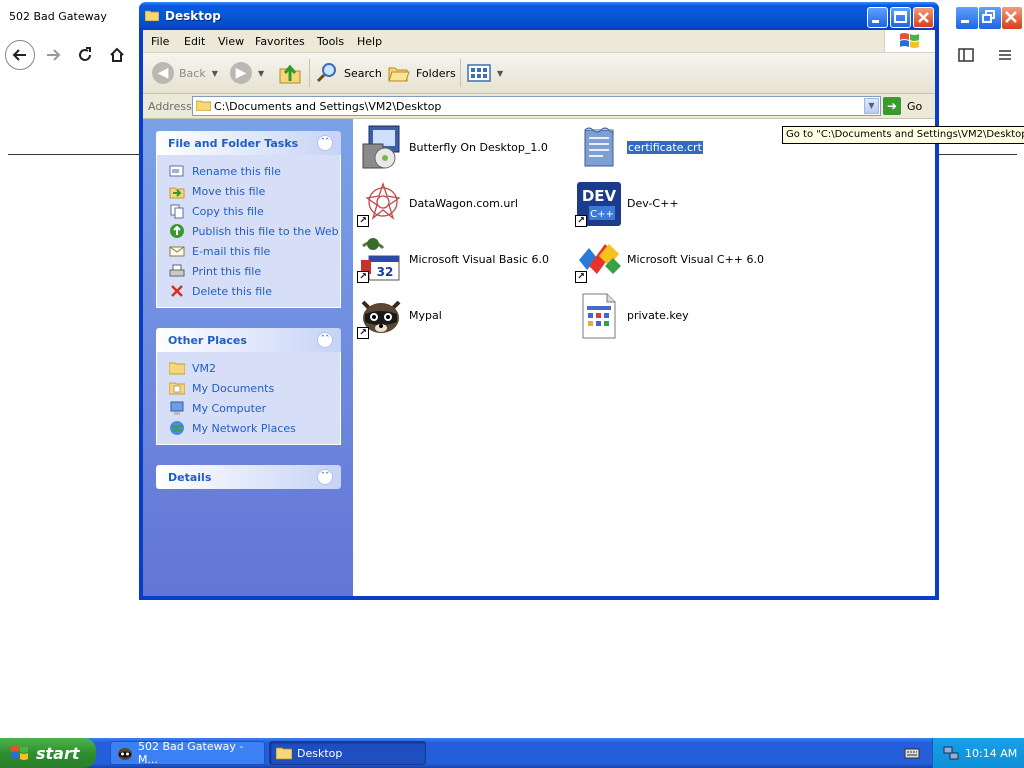  Describe the element at coordinates (676, 316) in the screenshot. I see `file-item: private.key` at that location.